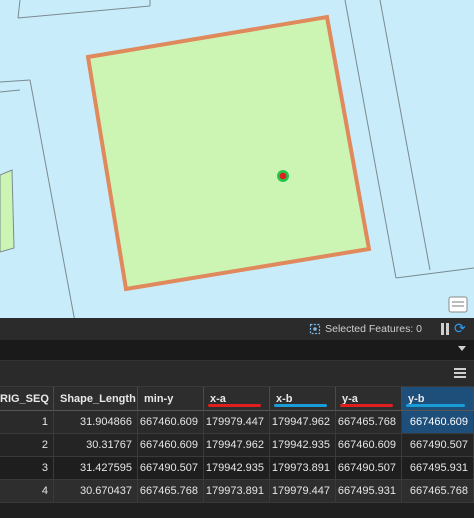  I want to click on column-header-y-b: y-b, so click(438, 399).